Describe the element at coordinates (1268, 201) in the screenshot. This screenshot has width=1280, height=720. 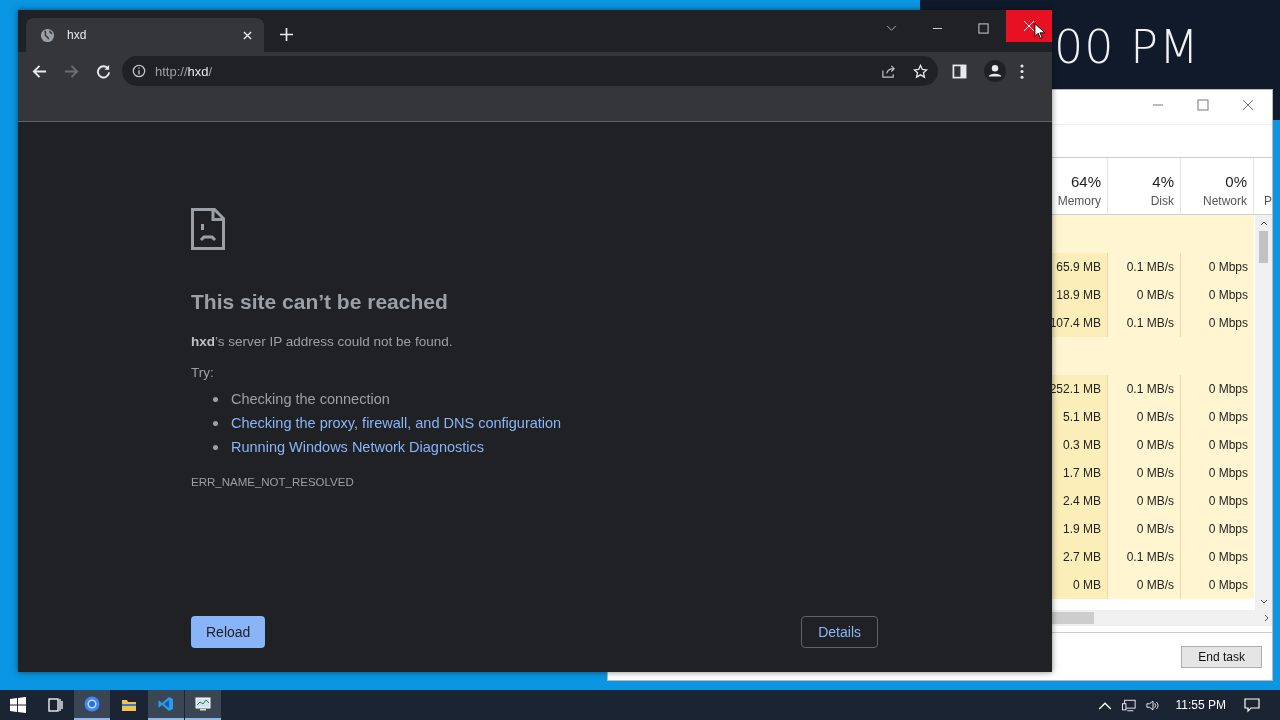
I see `column-header: P` at that location.